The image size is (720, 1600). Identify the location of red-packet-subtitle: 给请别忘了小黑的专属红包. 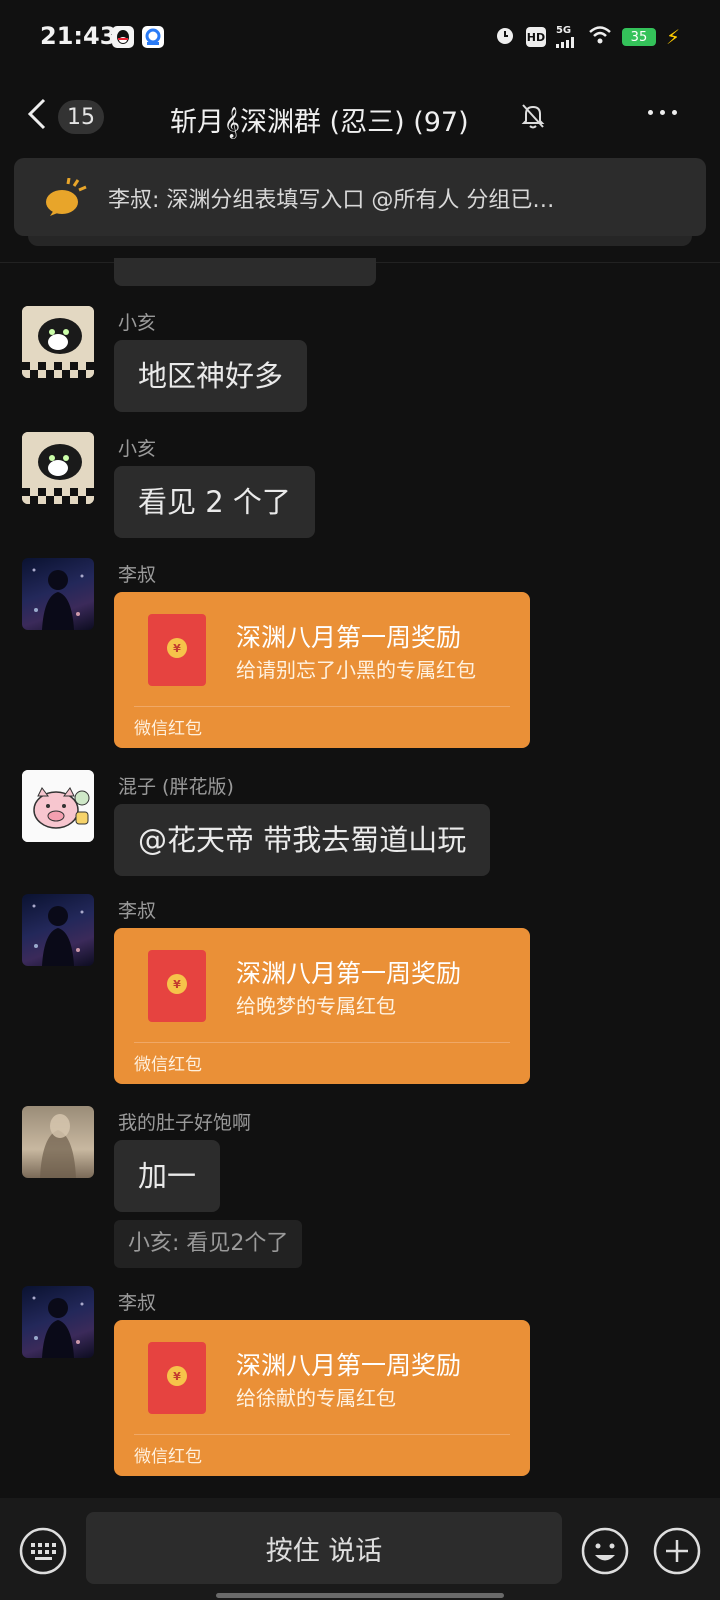
(356, 670).